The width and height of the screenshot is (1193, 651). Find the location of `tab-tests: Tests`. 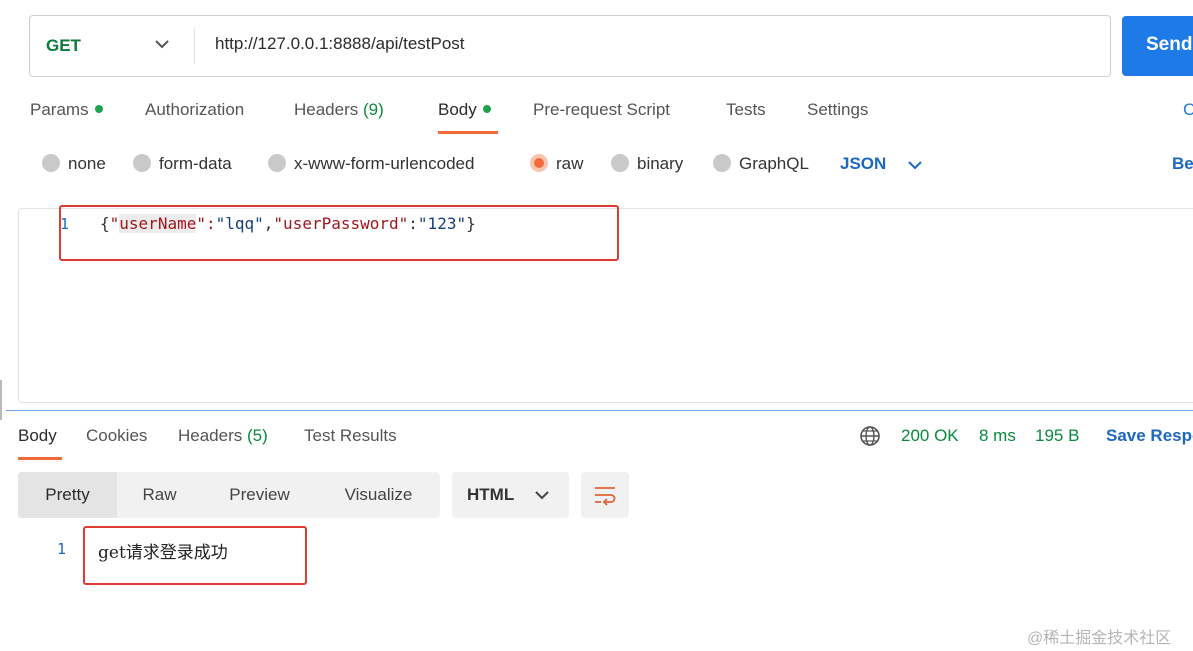

tab-tests: Tests is located at coordinates (746, 110).